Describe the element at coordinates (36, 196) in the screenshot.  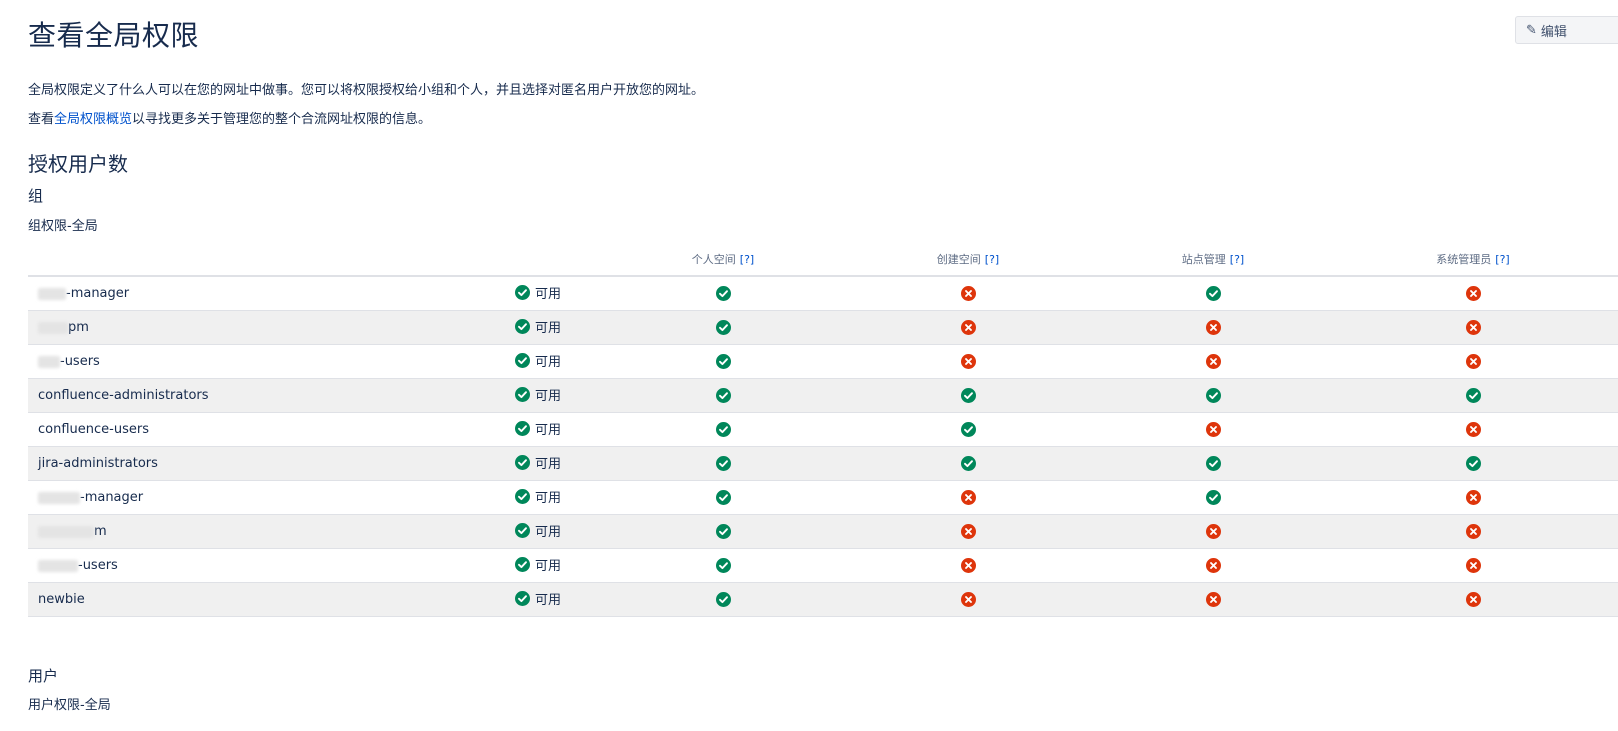
I see `groups-heading: 组` at that location.